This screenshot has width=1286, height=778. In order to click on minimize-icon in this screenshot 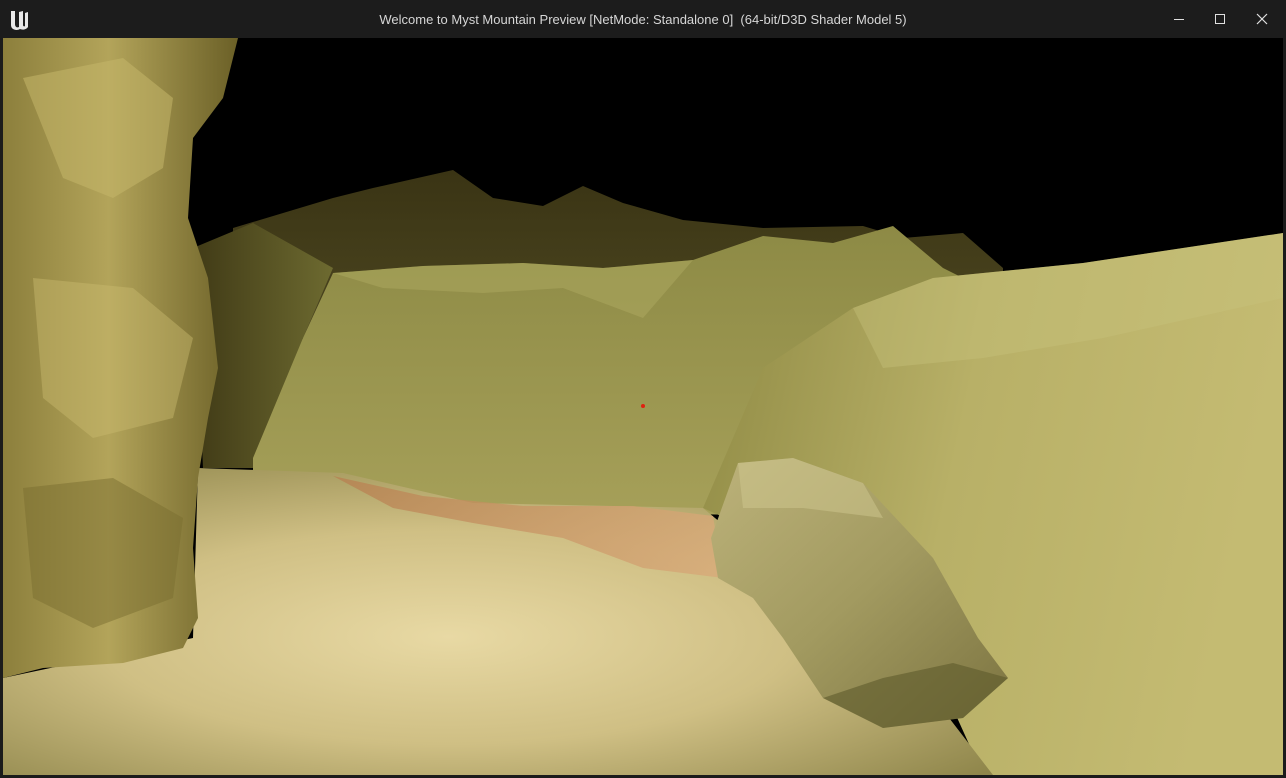, I will do `click(1179, 19)`.